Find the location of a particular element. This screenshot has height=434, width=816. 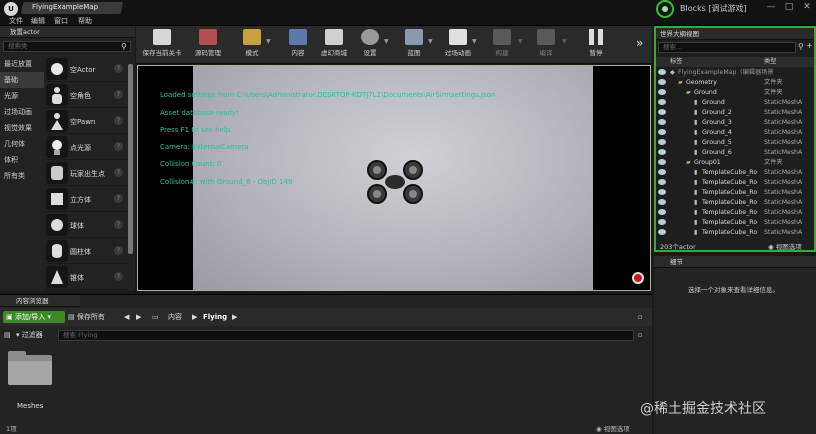

unreal-logo-icon: U is located at coordinates (11, 9).